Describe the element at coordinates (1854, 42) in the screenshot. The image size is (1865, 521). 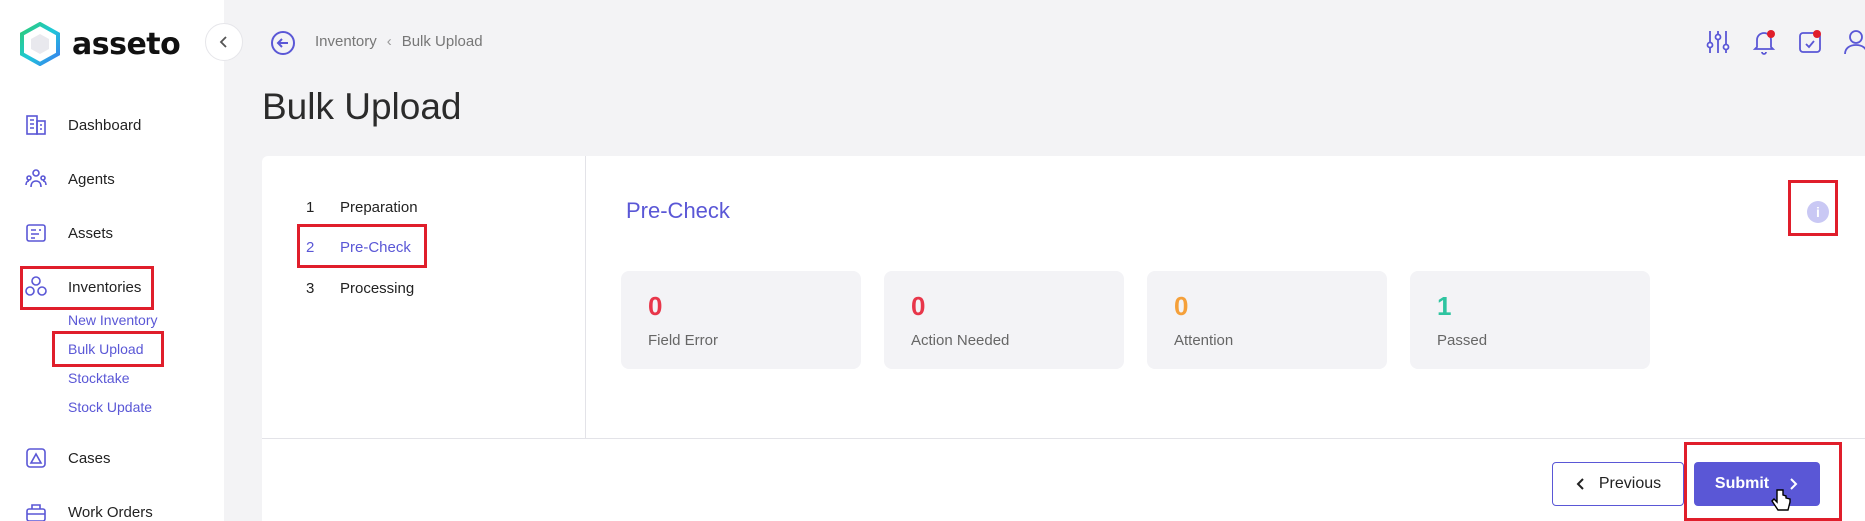
I see `user-avatar-icon` at that location.